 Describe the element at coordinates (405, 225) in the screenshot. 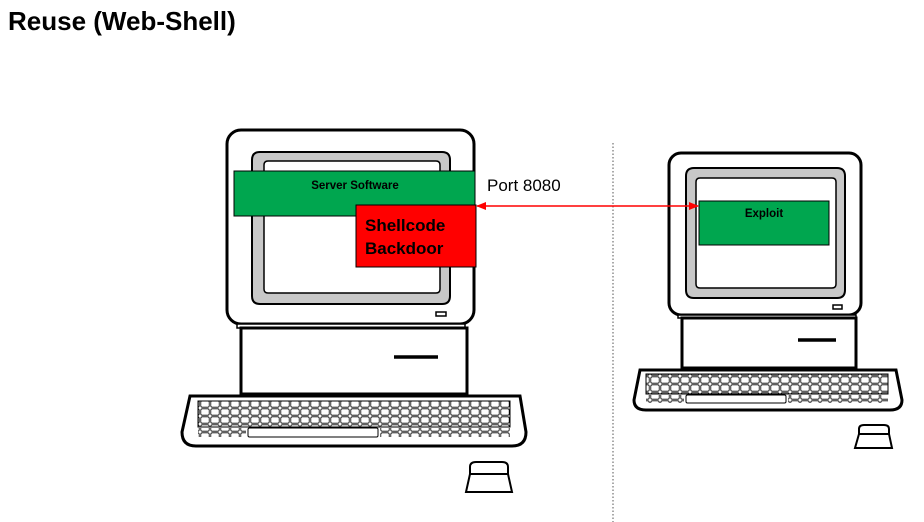

I see `shellcode-label: Shellcode` at that location.